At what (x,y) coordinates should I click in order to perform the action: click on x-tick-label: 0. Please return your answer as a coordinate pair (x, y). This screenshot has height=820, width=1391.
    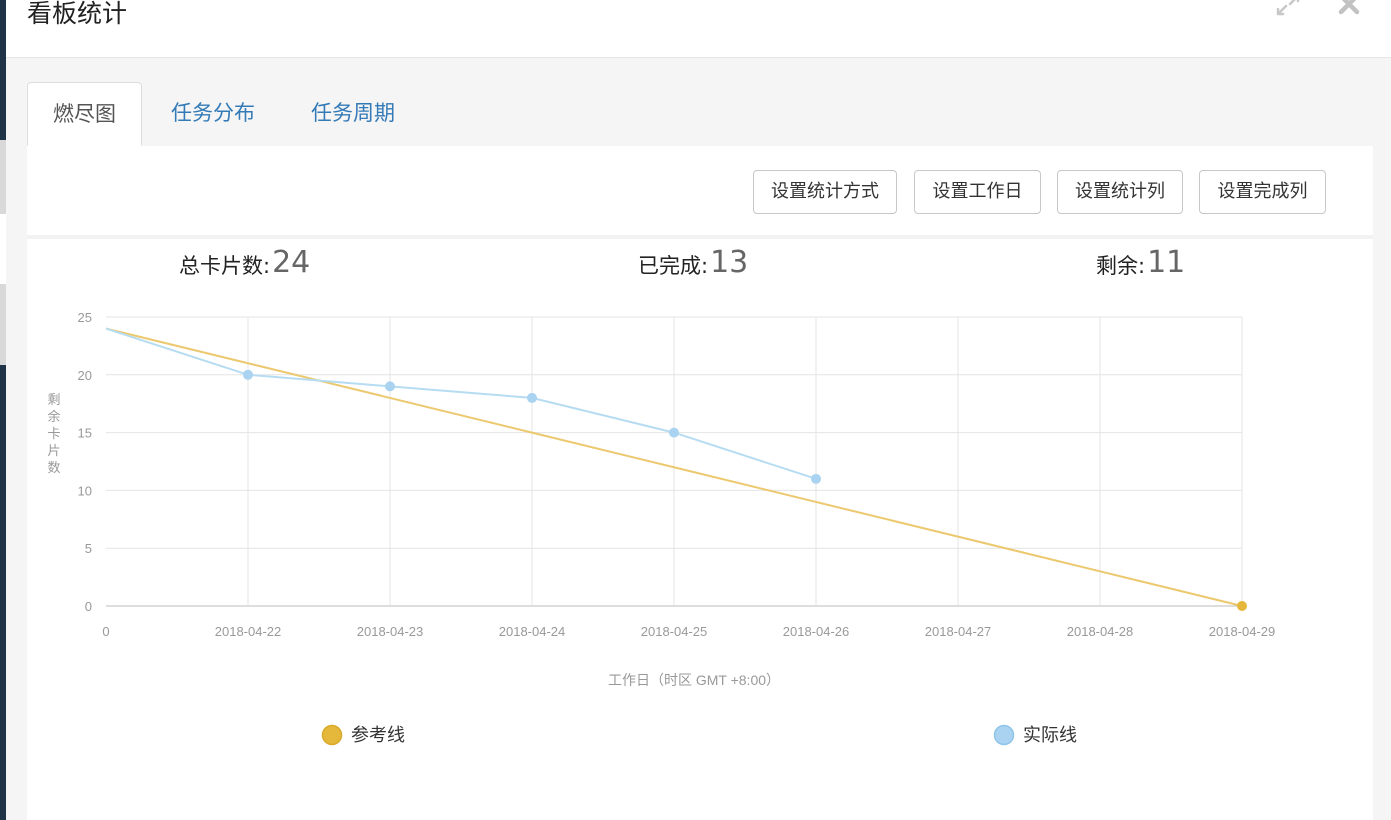
    Looking at the image, I should click on (105, 631).